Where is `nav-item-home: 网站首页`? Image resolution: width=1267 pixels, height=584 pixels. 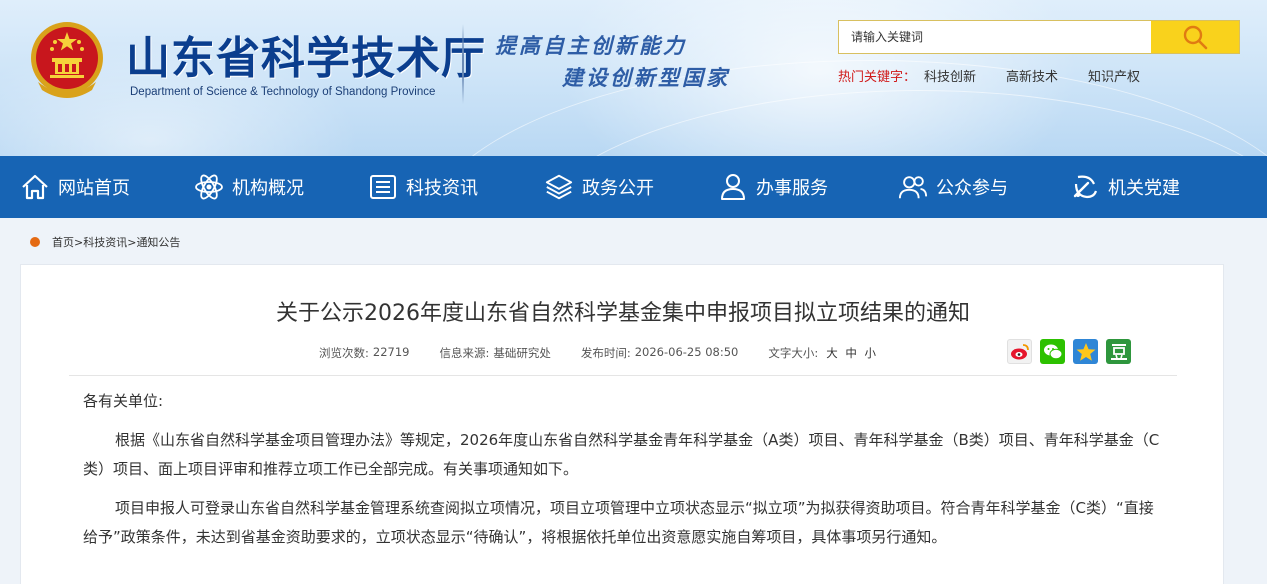
nav-item-home: 网站首页 is located at coordinates (75, 187).